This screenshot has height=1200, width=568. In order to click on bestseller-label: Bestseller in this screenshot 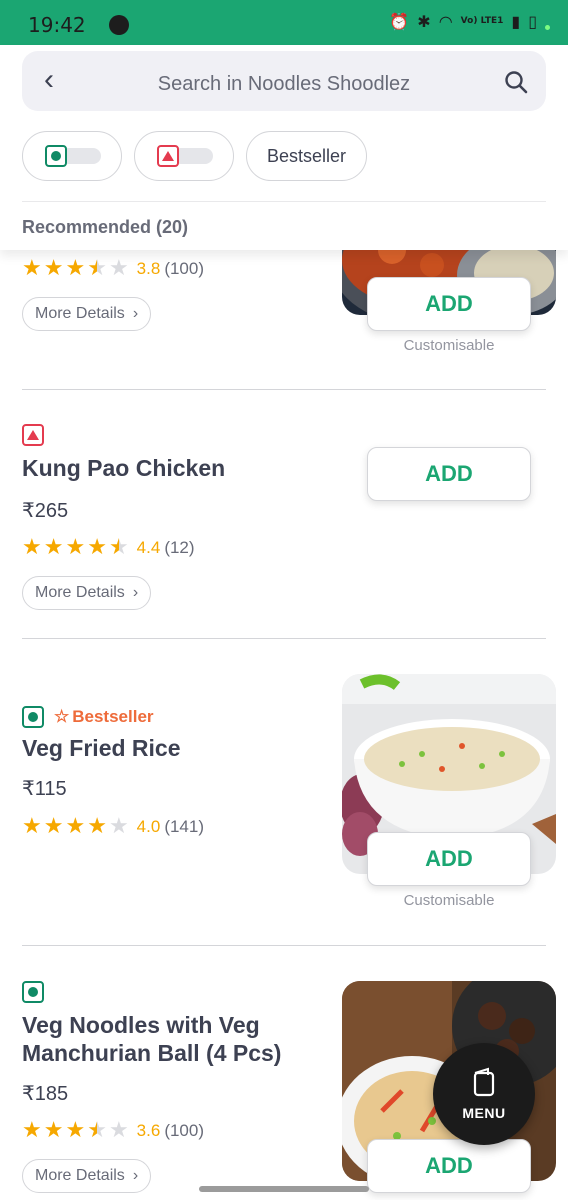, I will do `click(113, 716)`.